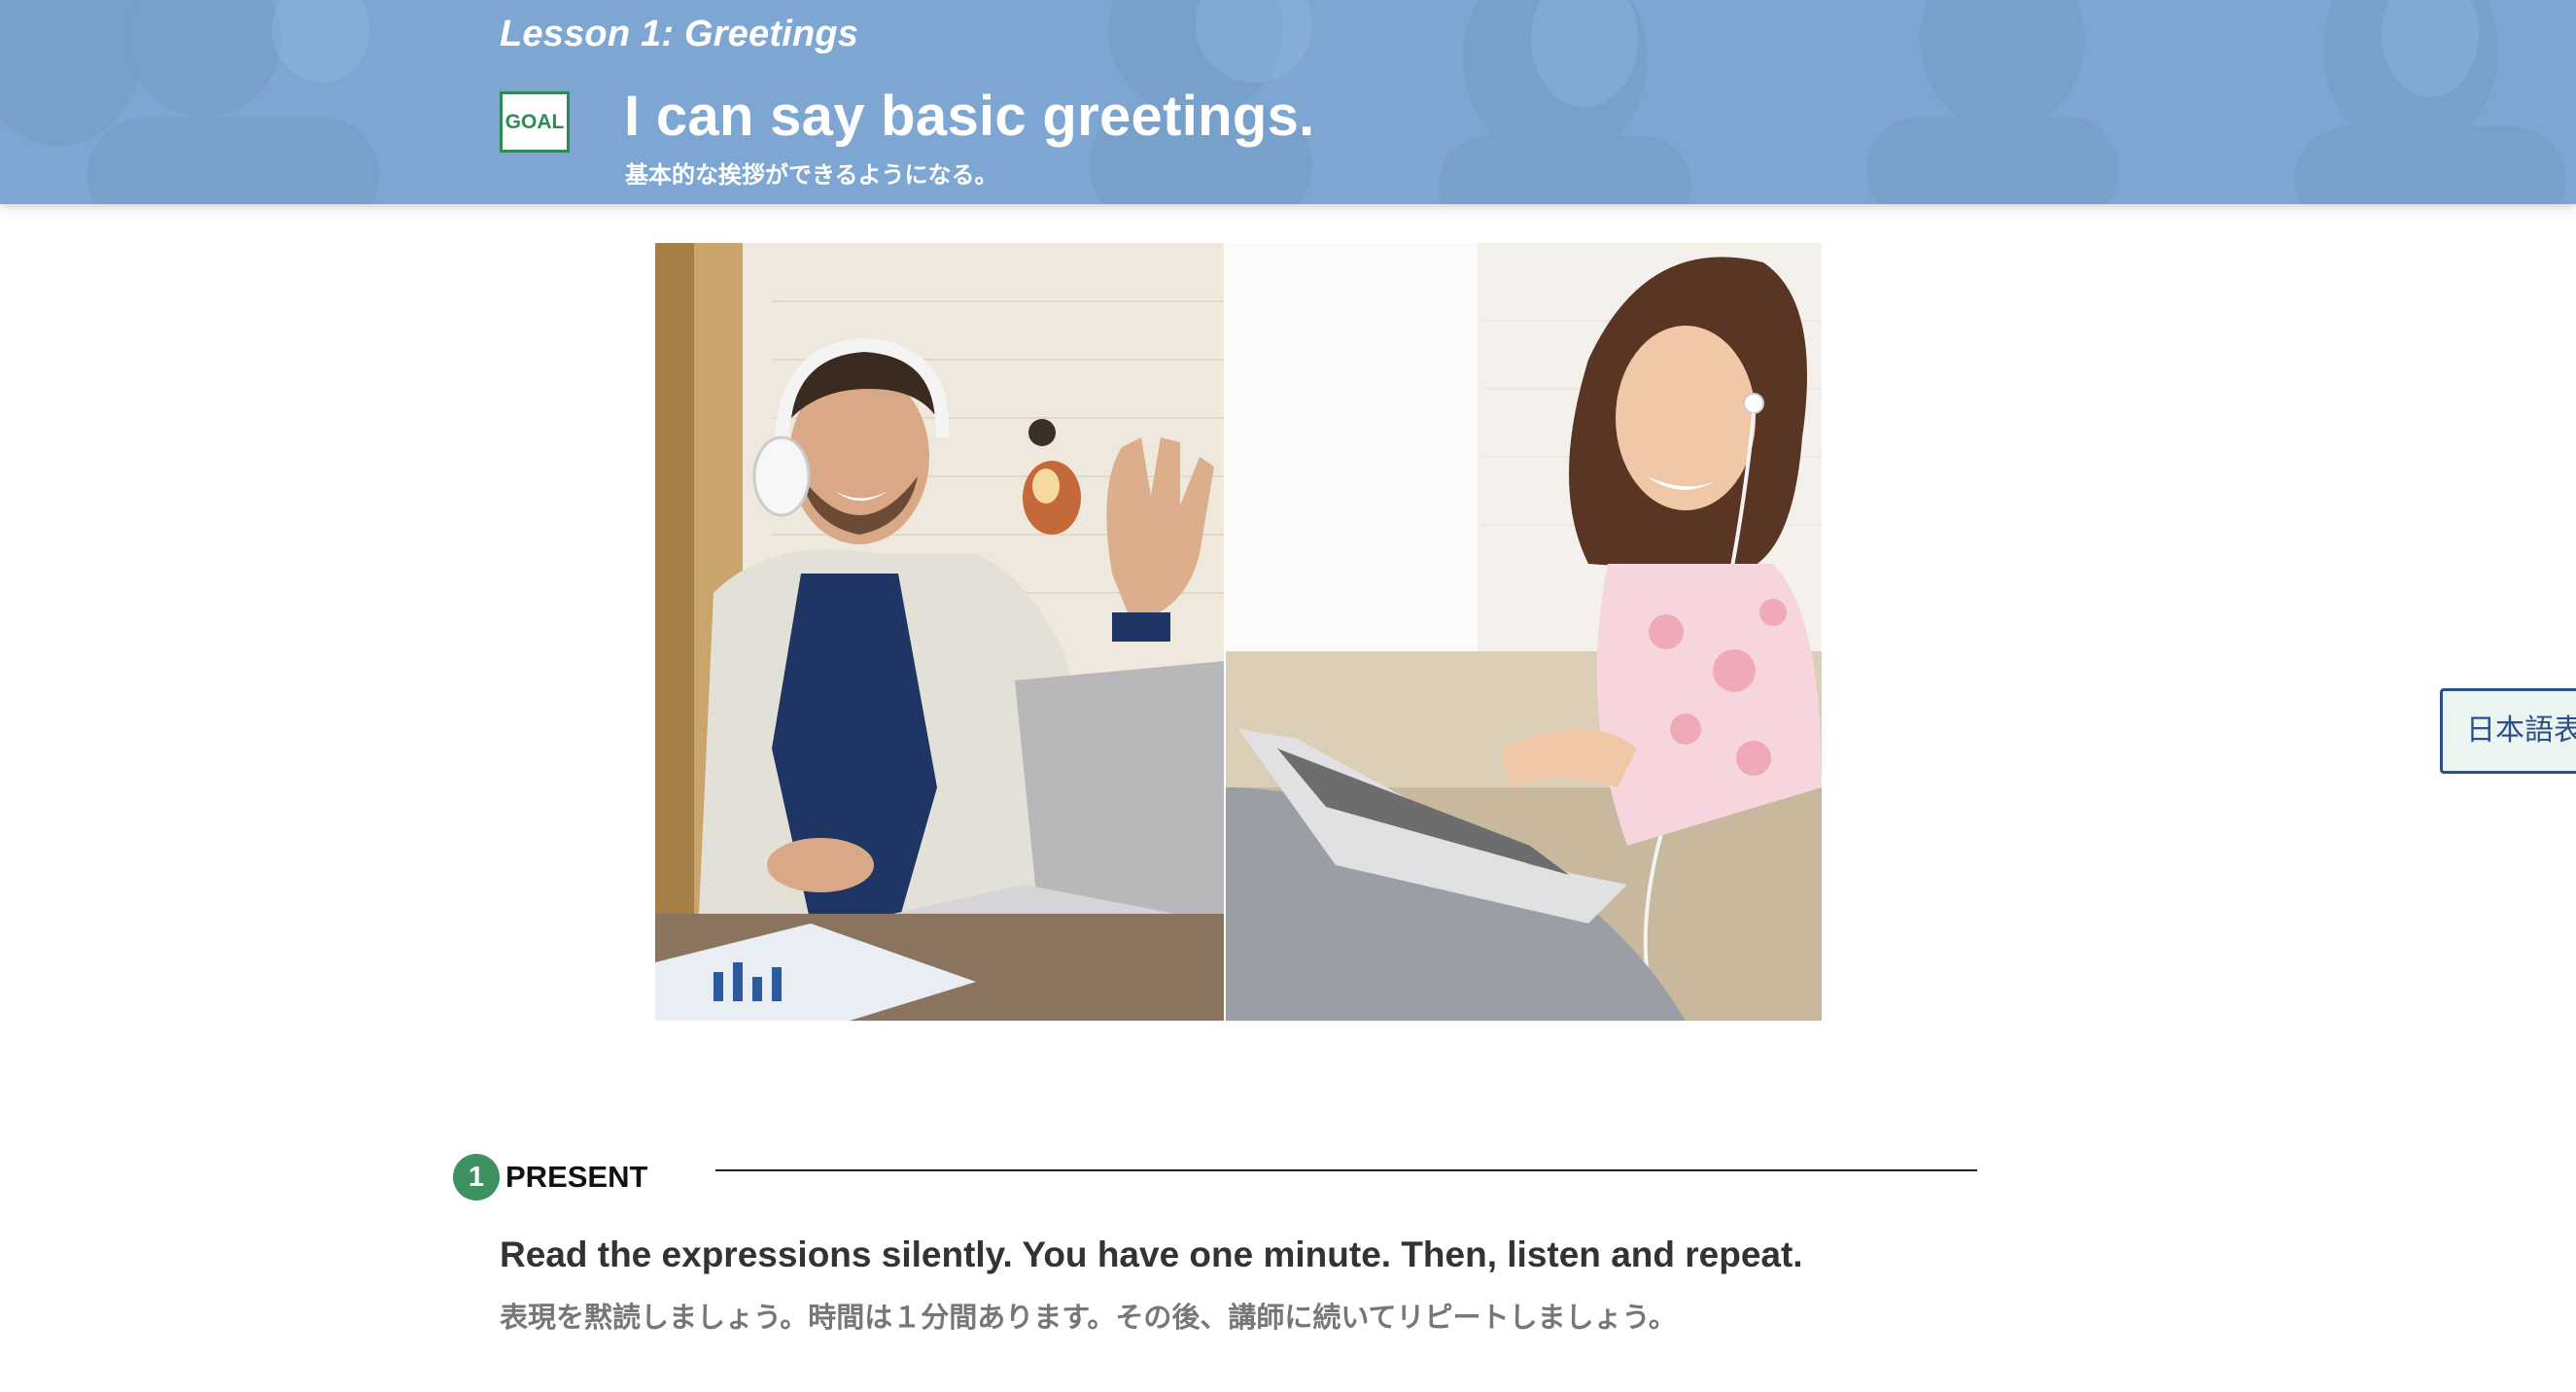 The image size is (2576, 1392). Describe the element at coordinates (679, 34) in the screenshot. I see `lesson-title: Lesson 1: Greetings` at that location.